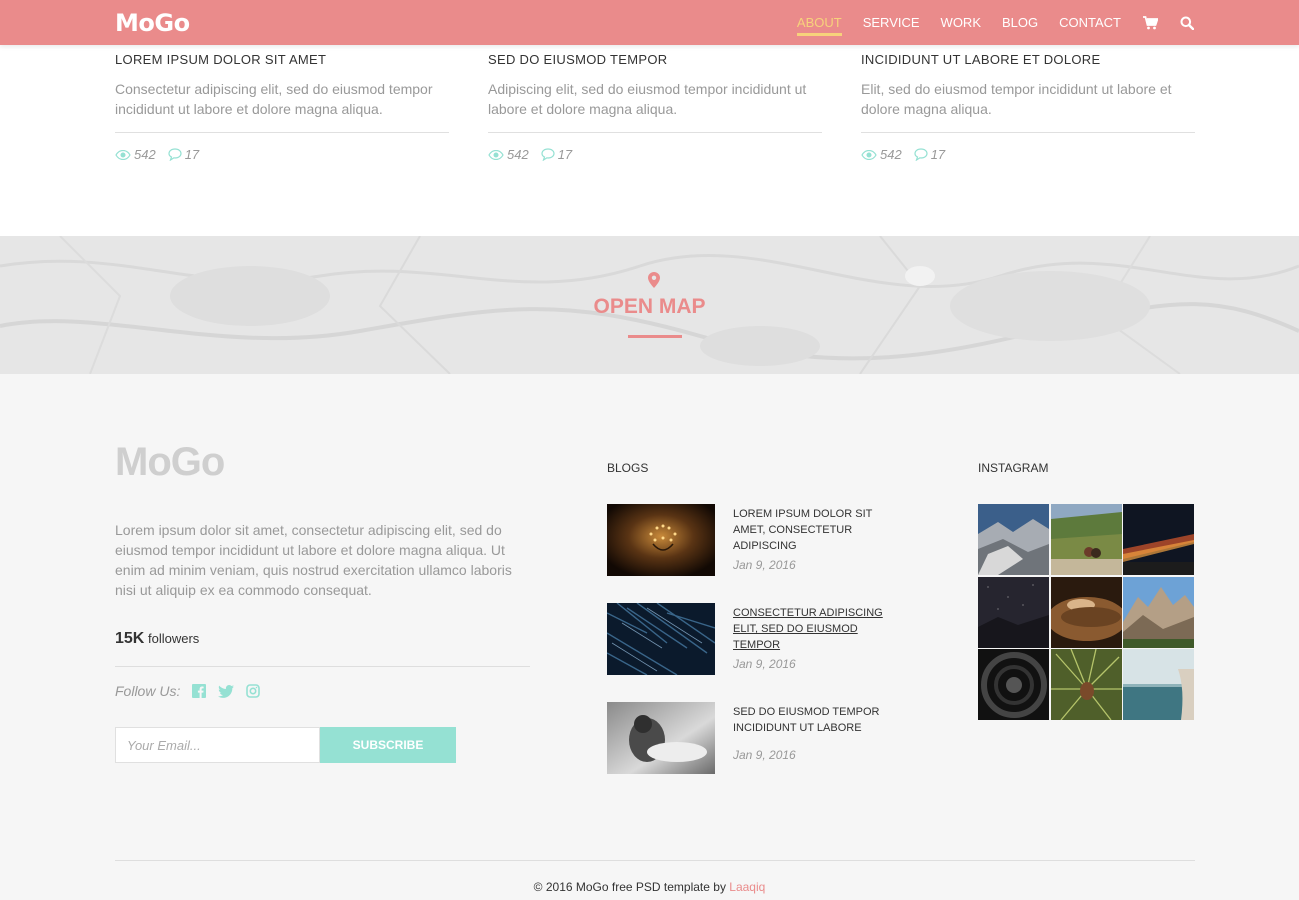 The height and width of the screenshot is (900, 1299). What do you see at coordinates (1150, 22) in the screenshot?
I see `cart-icon` at bounding box center [1150, 22].